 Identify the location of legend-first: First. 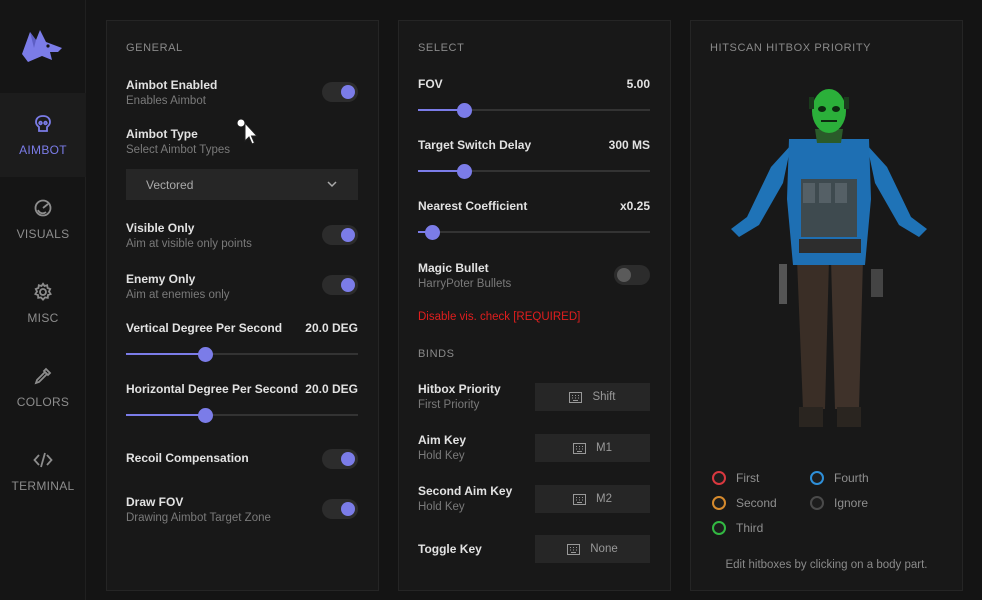
(735, 478).